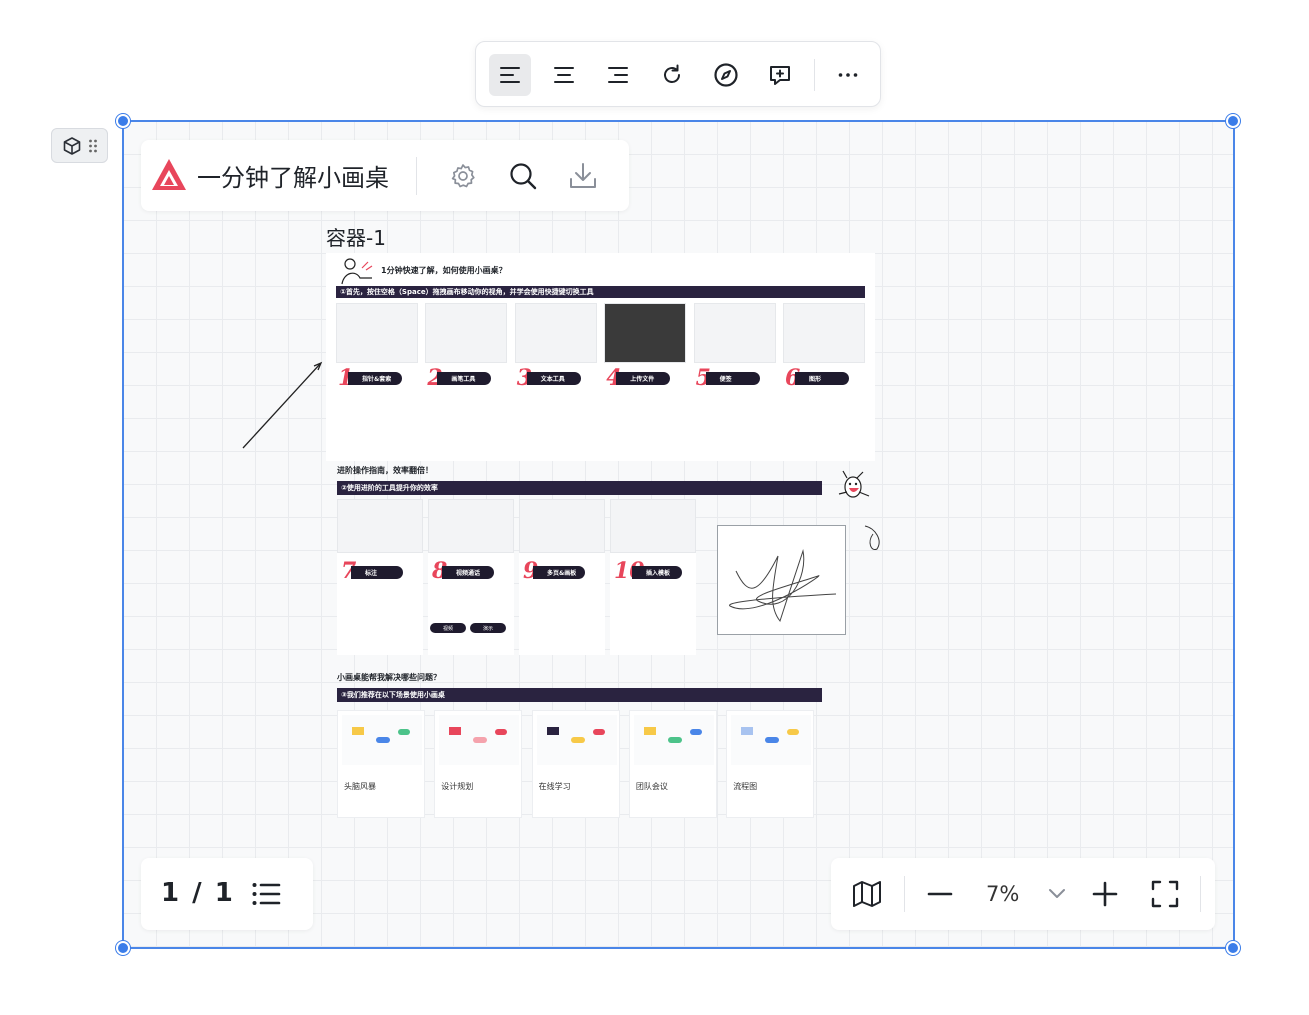 Image resolution: width=1309 pixels, height=1015 pixels. Describe the element at coordinates (444, 270) in the screenshot. I see `doc-title: 1分钟快速了解，如何使用小画桌？` at that location.